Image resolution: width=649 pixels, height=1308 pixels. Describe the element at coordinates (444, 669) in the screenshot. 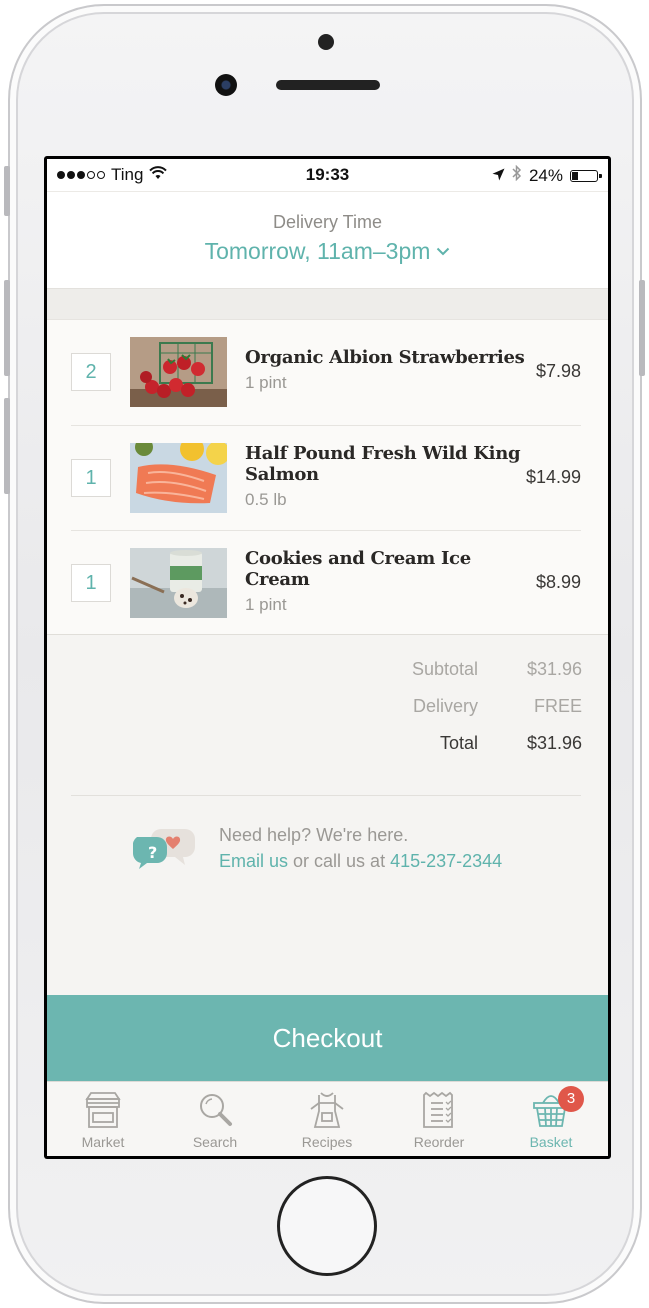

I see `subtotal-label: Subtotal` at that location.